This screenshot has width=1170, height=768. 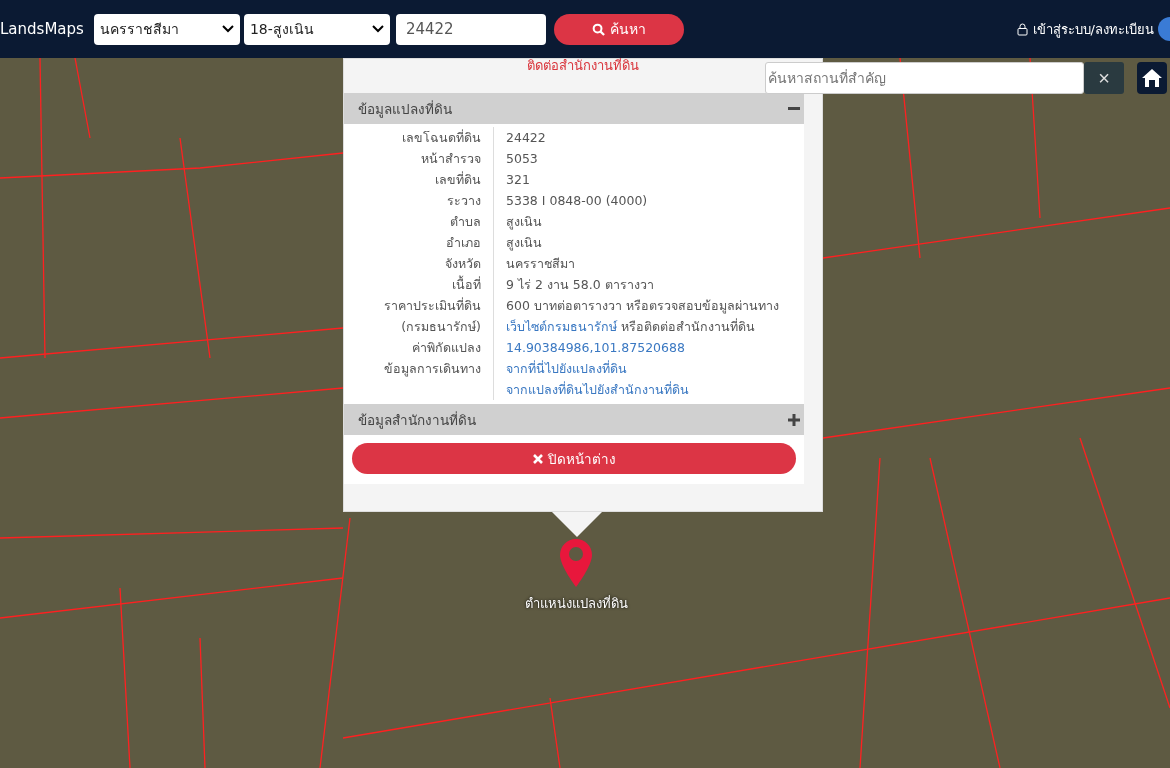 What do you see at coordinates (537, 458) in the screenshot?
I see `close-icon` at bounding box center [537, 458].